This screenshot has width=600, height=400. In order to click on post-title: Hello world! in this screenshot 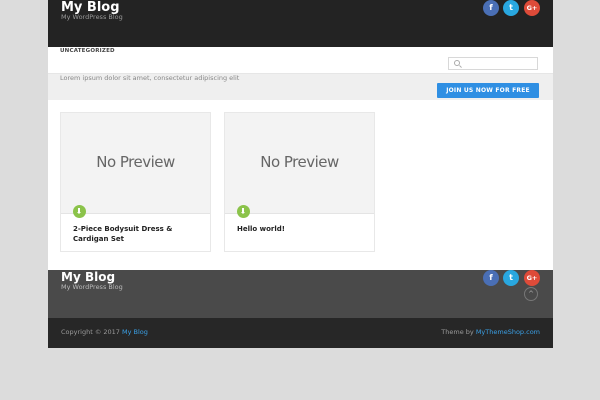, I will do `click(299, 229)`.